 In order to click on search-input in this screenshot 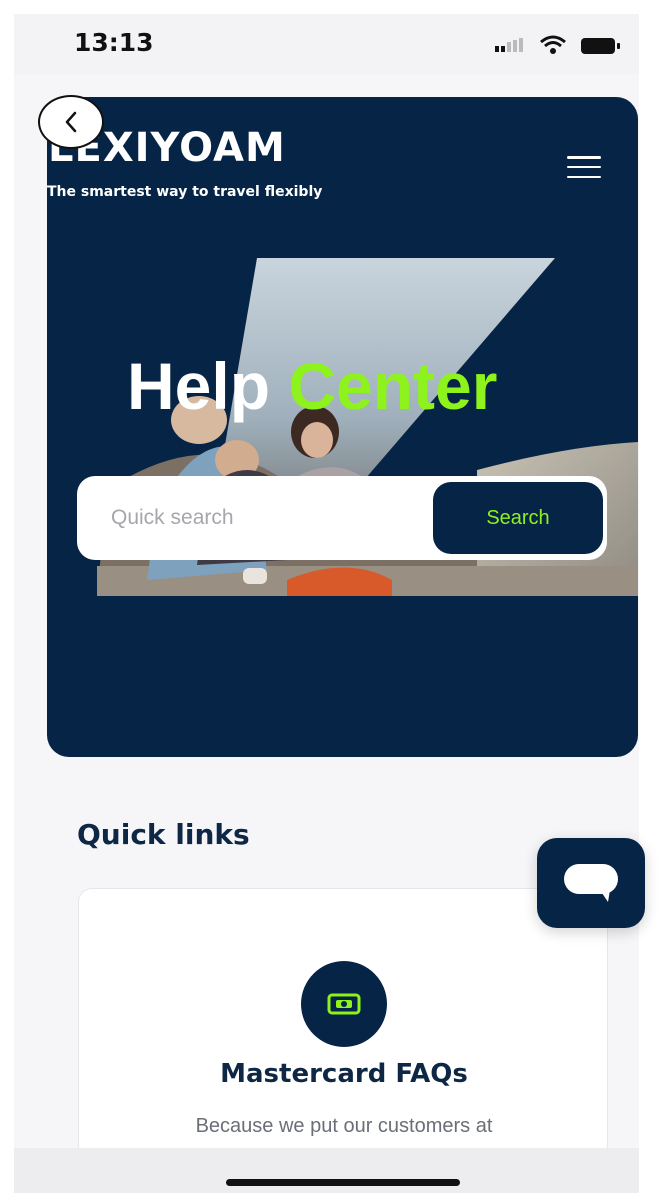, I will do `click(266, 518)`.